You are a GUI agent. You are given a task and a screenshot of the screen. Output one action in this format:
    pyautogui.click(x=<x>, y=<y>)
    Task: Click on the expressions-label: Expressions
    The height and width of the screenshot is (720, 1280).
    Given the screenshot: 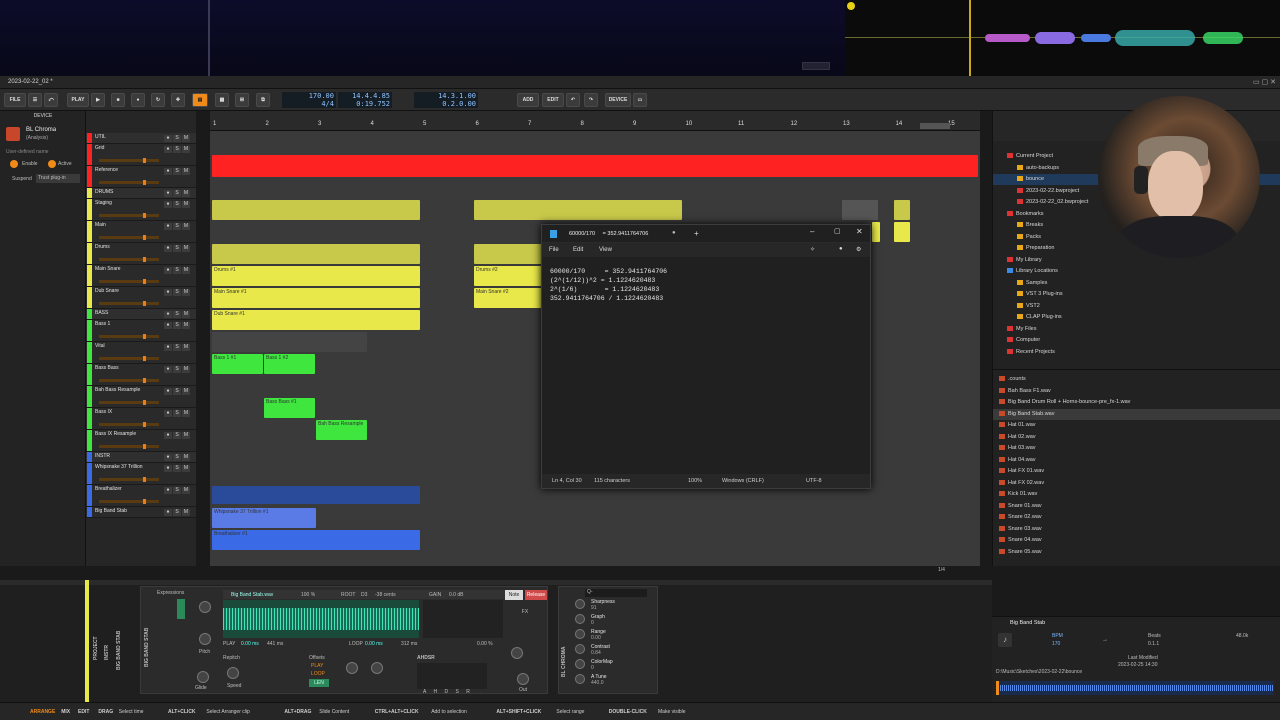 What is the action you would take?
    pyautogui.click(x=170, y=593)
    